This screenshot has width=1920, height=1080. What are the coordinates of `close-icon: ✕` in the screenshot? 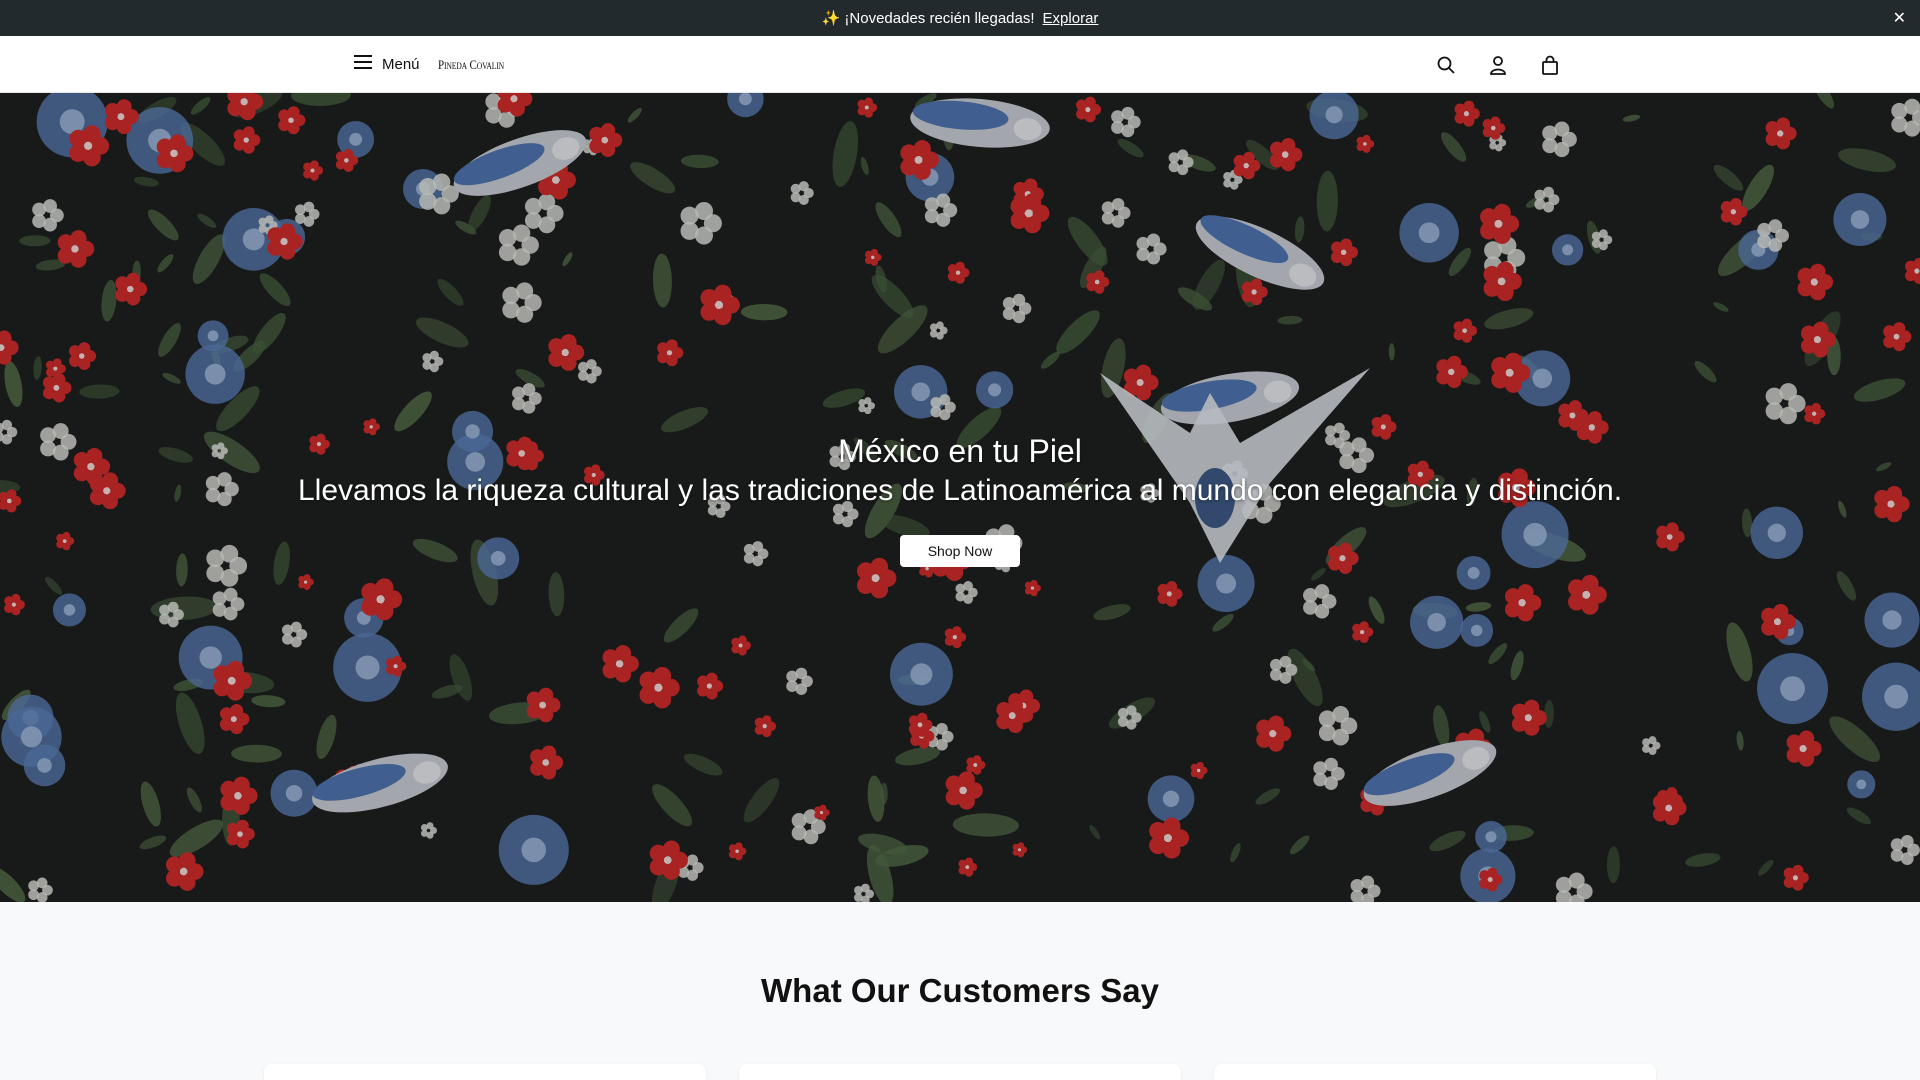 It's located at (1899, 18).